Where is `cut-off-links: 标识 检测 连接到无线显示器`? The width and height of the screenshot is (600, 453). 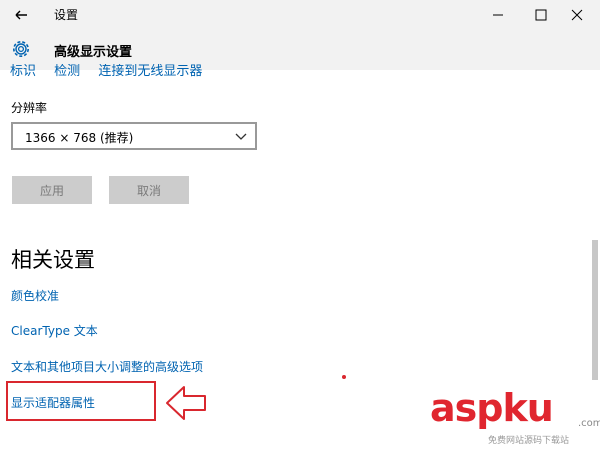 cut-off-links: 标识 检测 连接到无线显示器 is located at coordinates (113, 71).